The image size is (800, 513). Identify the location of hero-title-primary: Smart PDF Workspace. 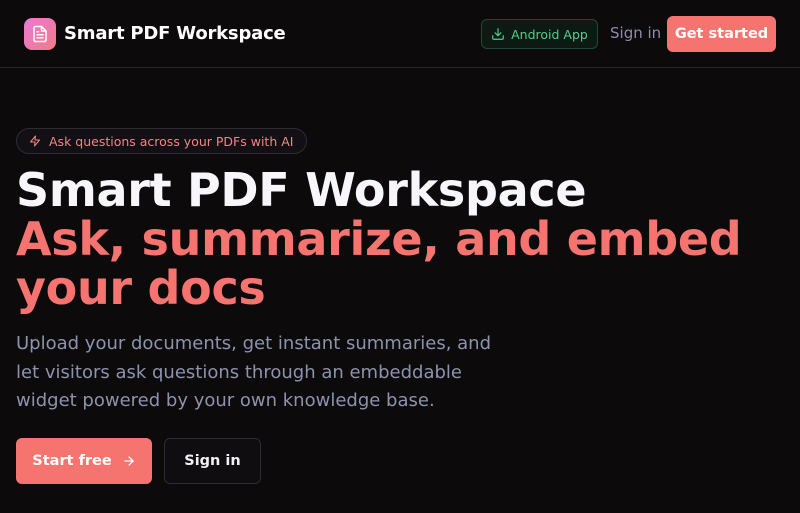
(301, 190).